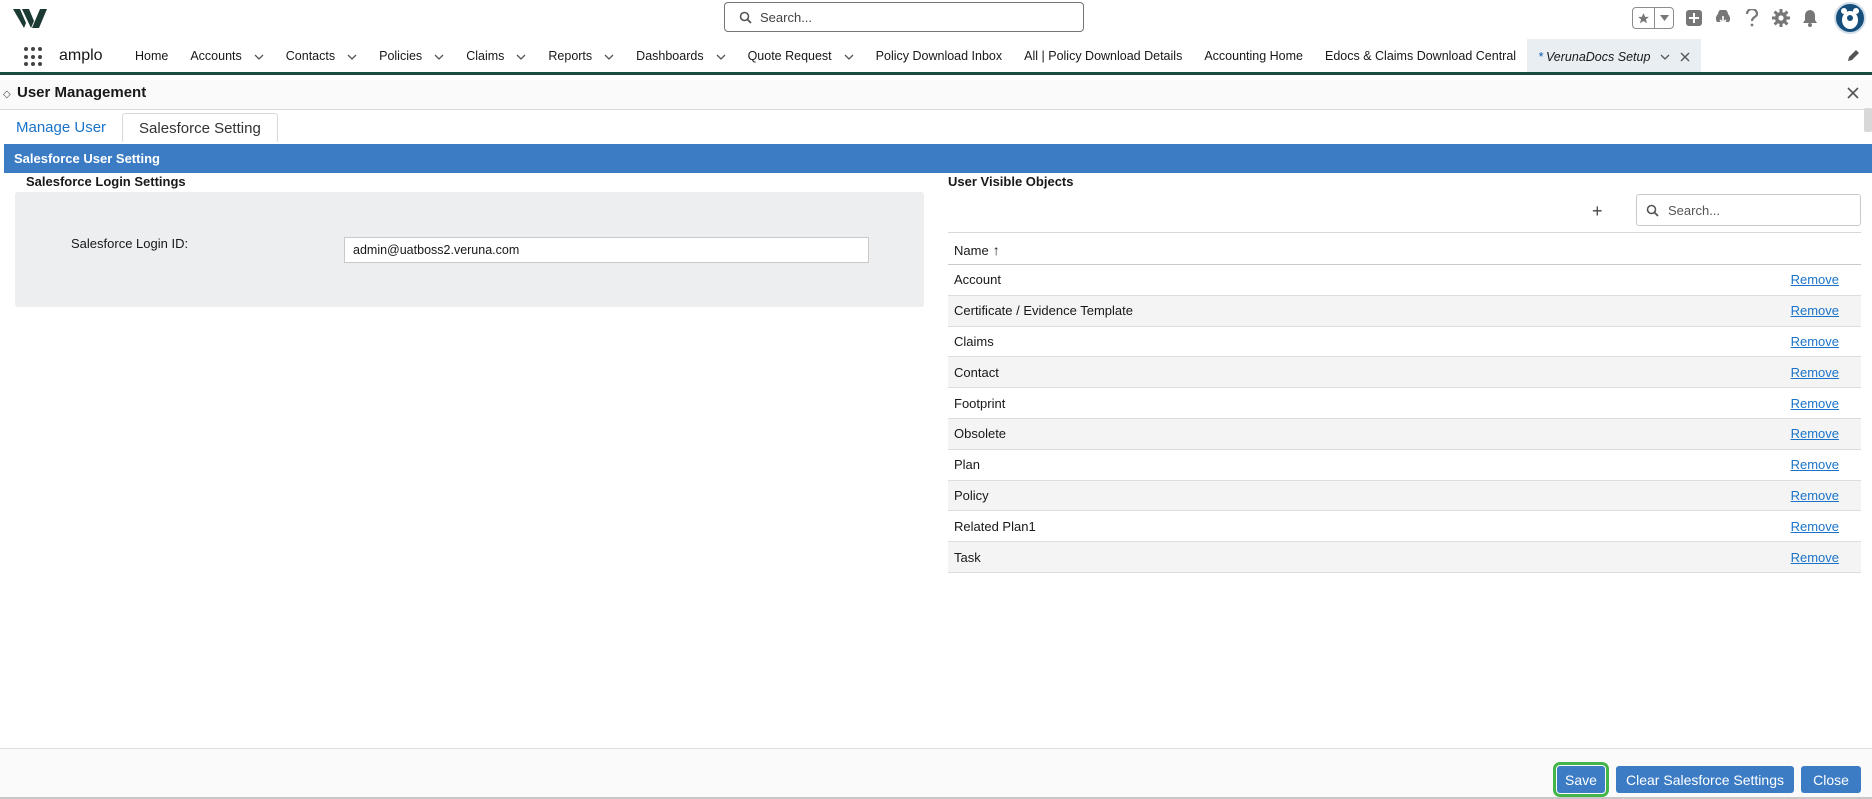  What do you see at coordinates (670, 55) in the screenshot?
I see `nav-item-label: Dashboards` at bounding box center [670, 55].